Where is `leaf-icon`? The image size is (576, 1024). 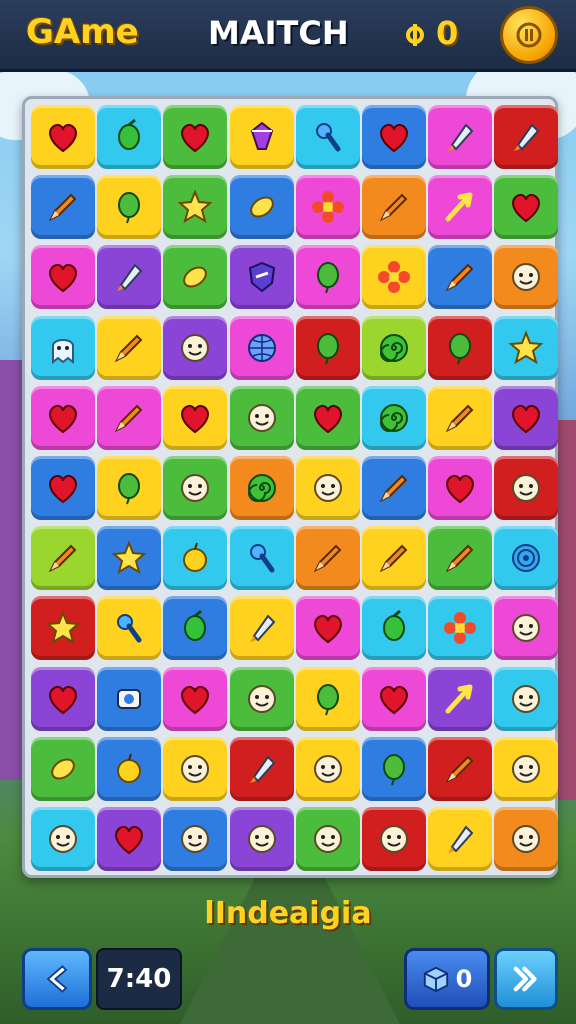 leaf-icon is located at coordinates (63, 769).